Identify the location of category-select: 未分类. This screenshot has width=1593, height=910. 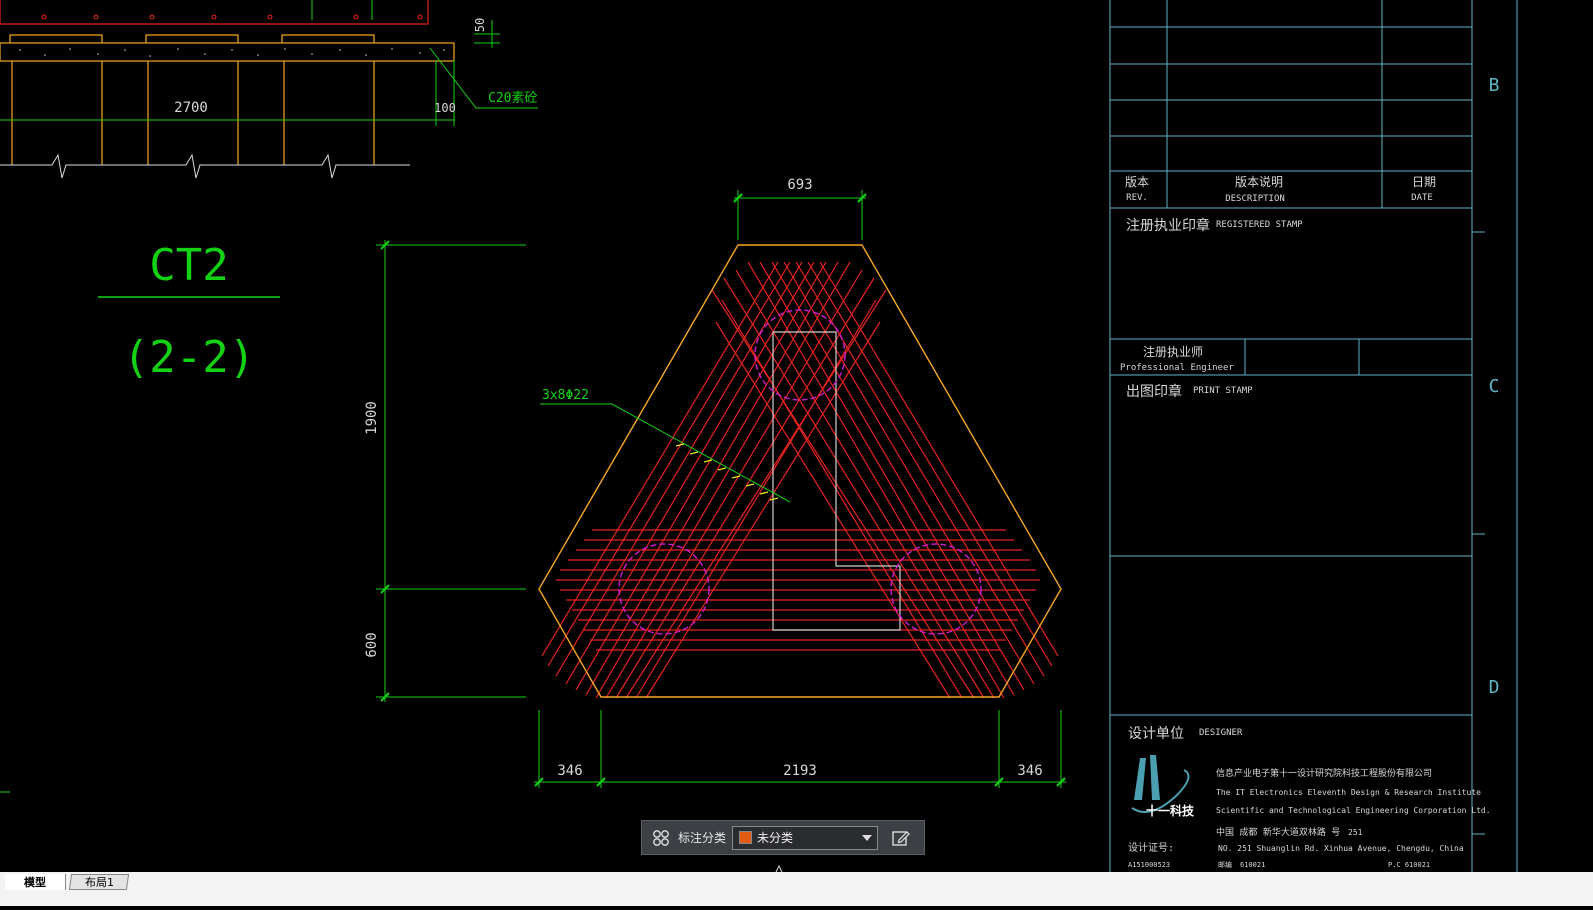
(805, 837).